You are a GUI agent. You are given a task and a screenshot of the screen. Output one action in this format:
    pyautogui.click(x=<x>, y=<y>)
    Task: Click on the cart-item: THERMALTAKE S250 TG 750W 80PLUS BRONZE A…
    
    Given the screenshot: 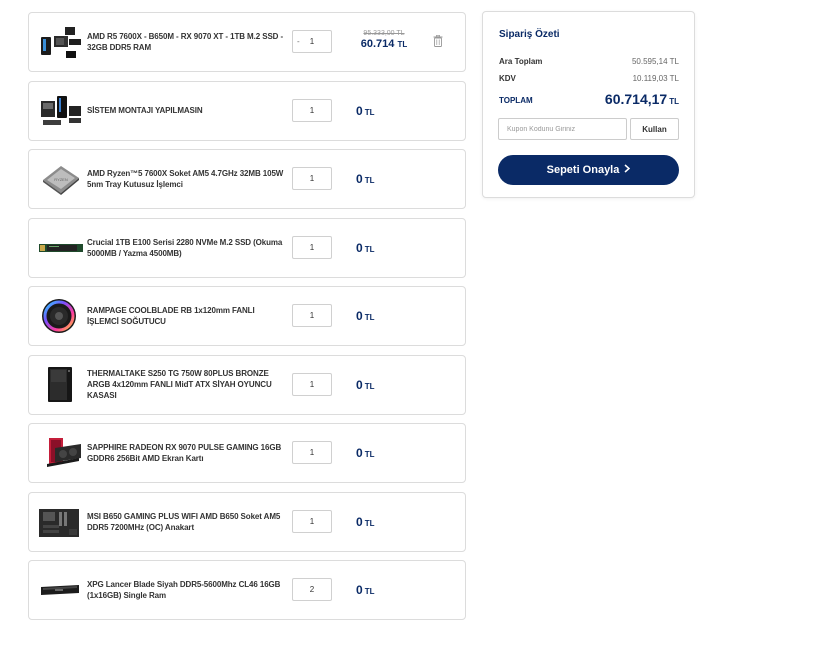 What is the action you would take?
    pyautogui.click(x=247, y=384)
    